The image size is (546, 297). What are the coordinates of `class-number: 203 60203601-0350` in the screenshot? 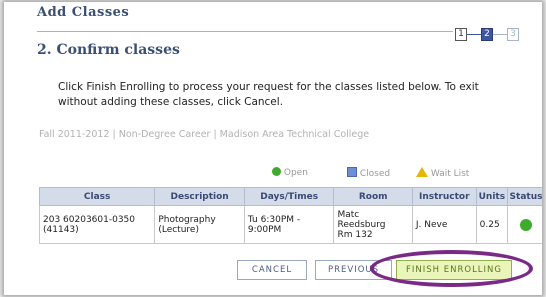 It's located at (89, 219).